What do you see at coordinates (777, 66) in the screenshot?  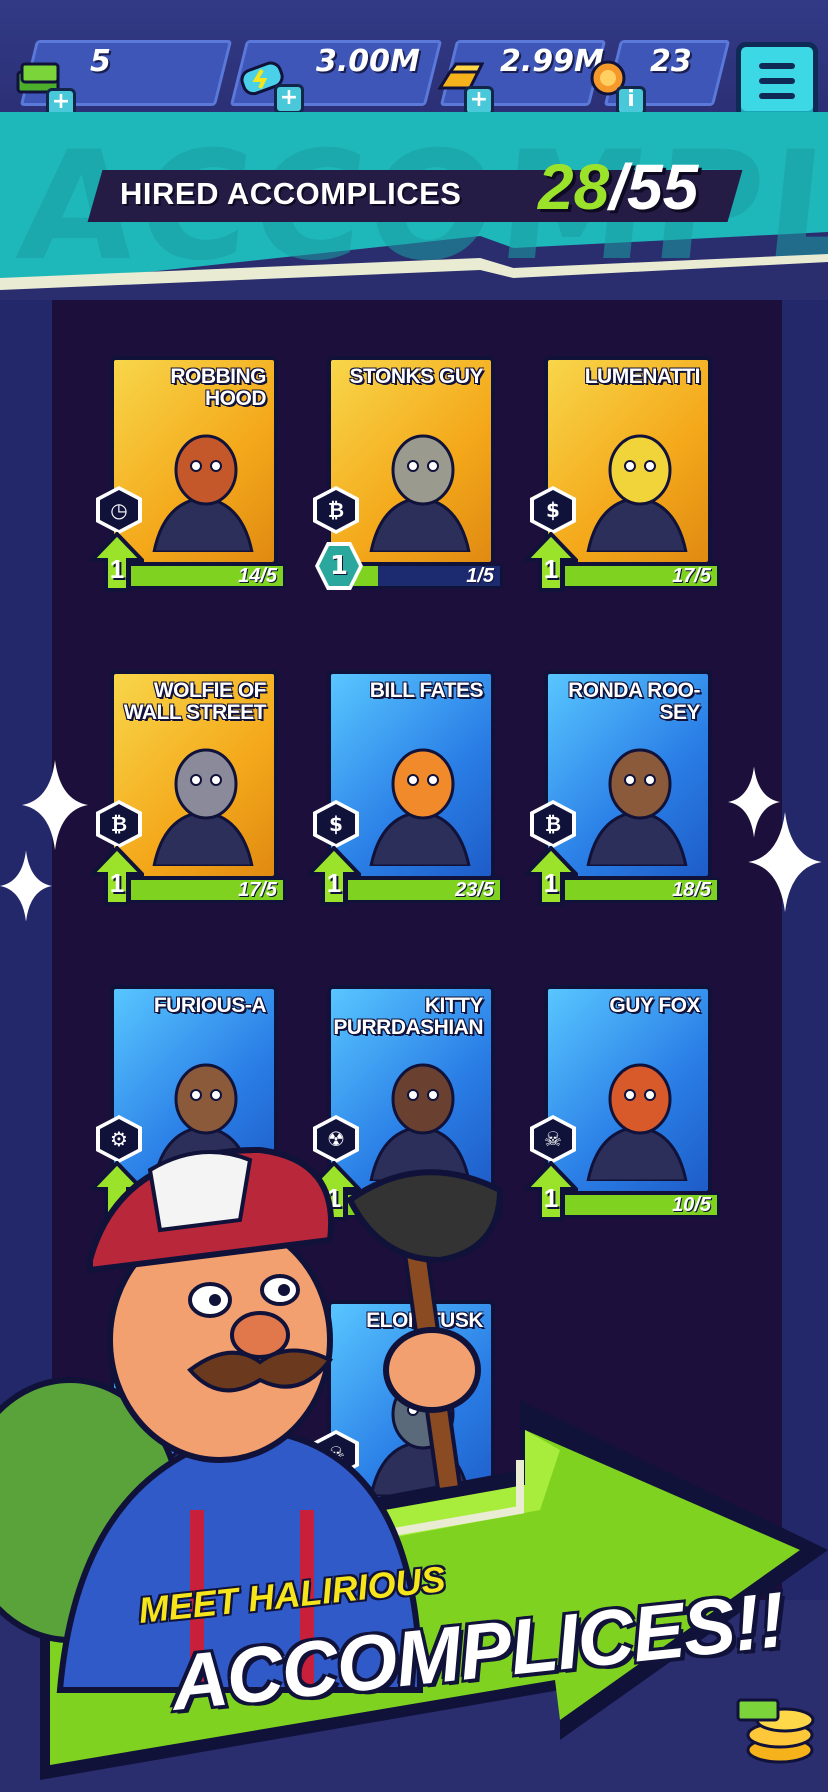 I see `hamburger-icon` at bounding box center [777, 66].